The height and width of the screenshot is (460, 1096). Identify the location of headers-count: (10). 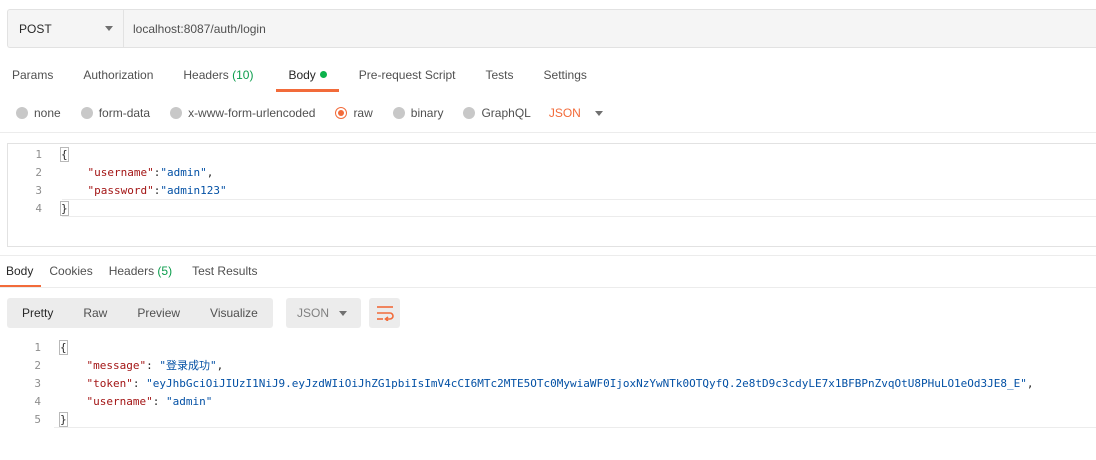
(243, 75).